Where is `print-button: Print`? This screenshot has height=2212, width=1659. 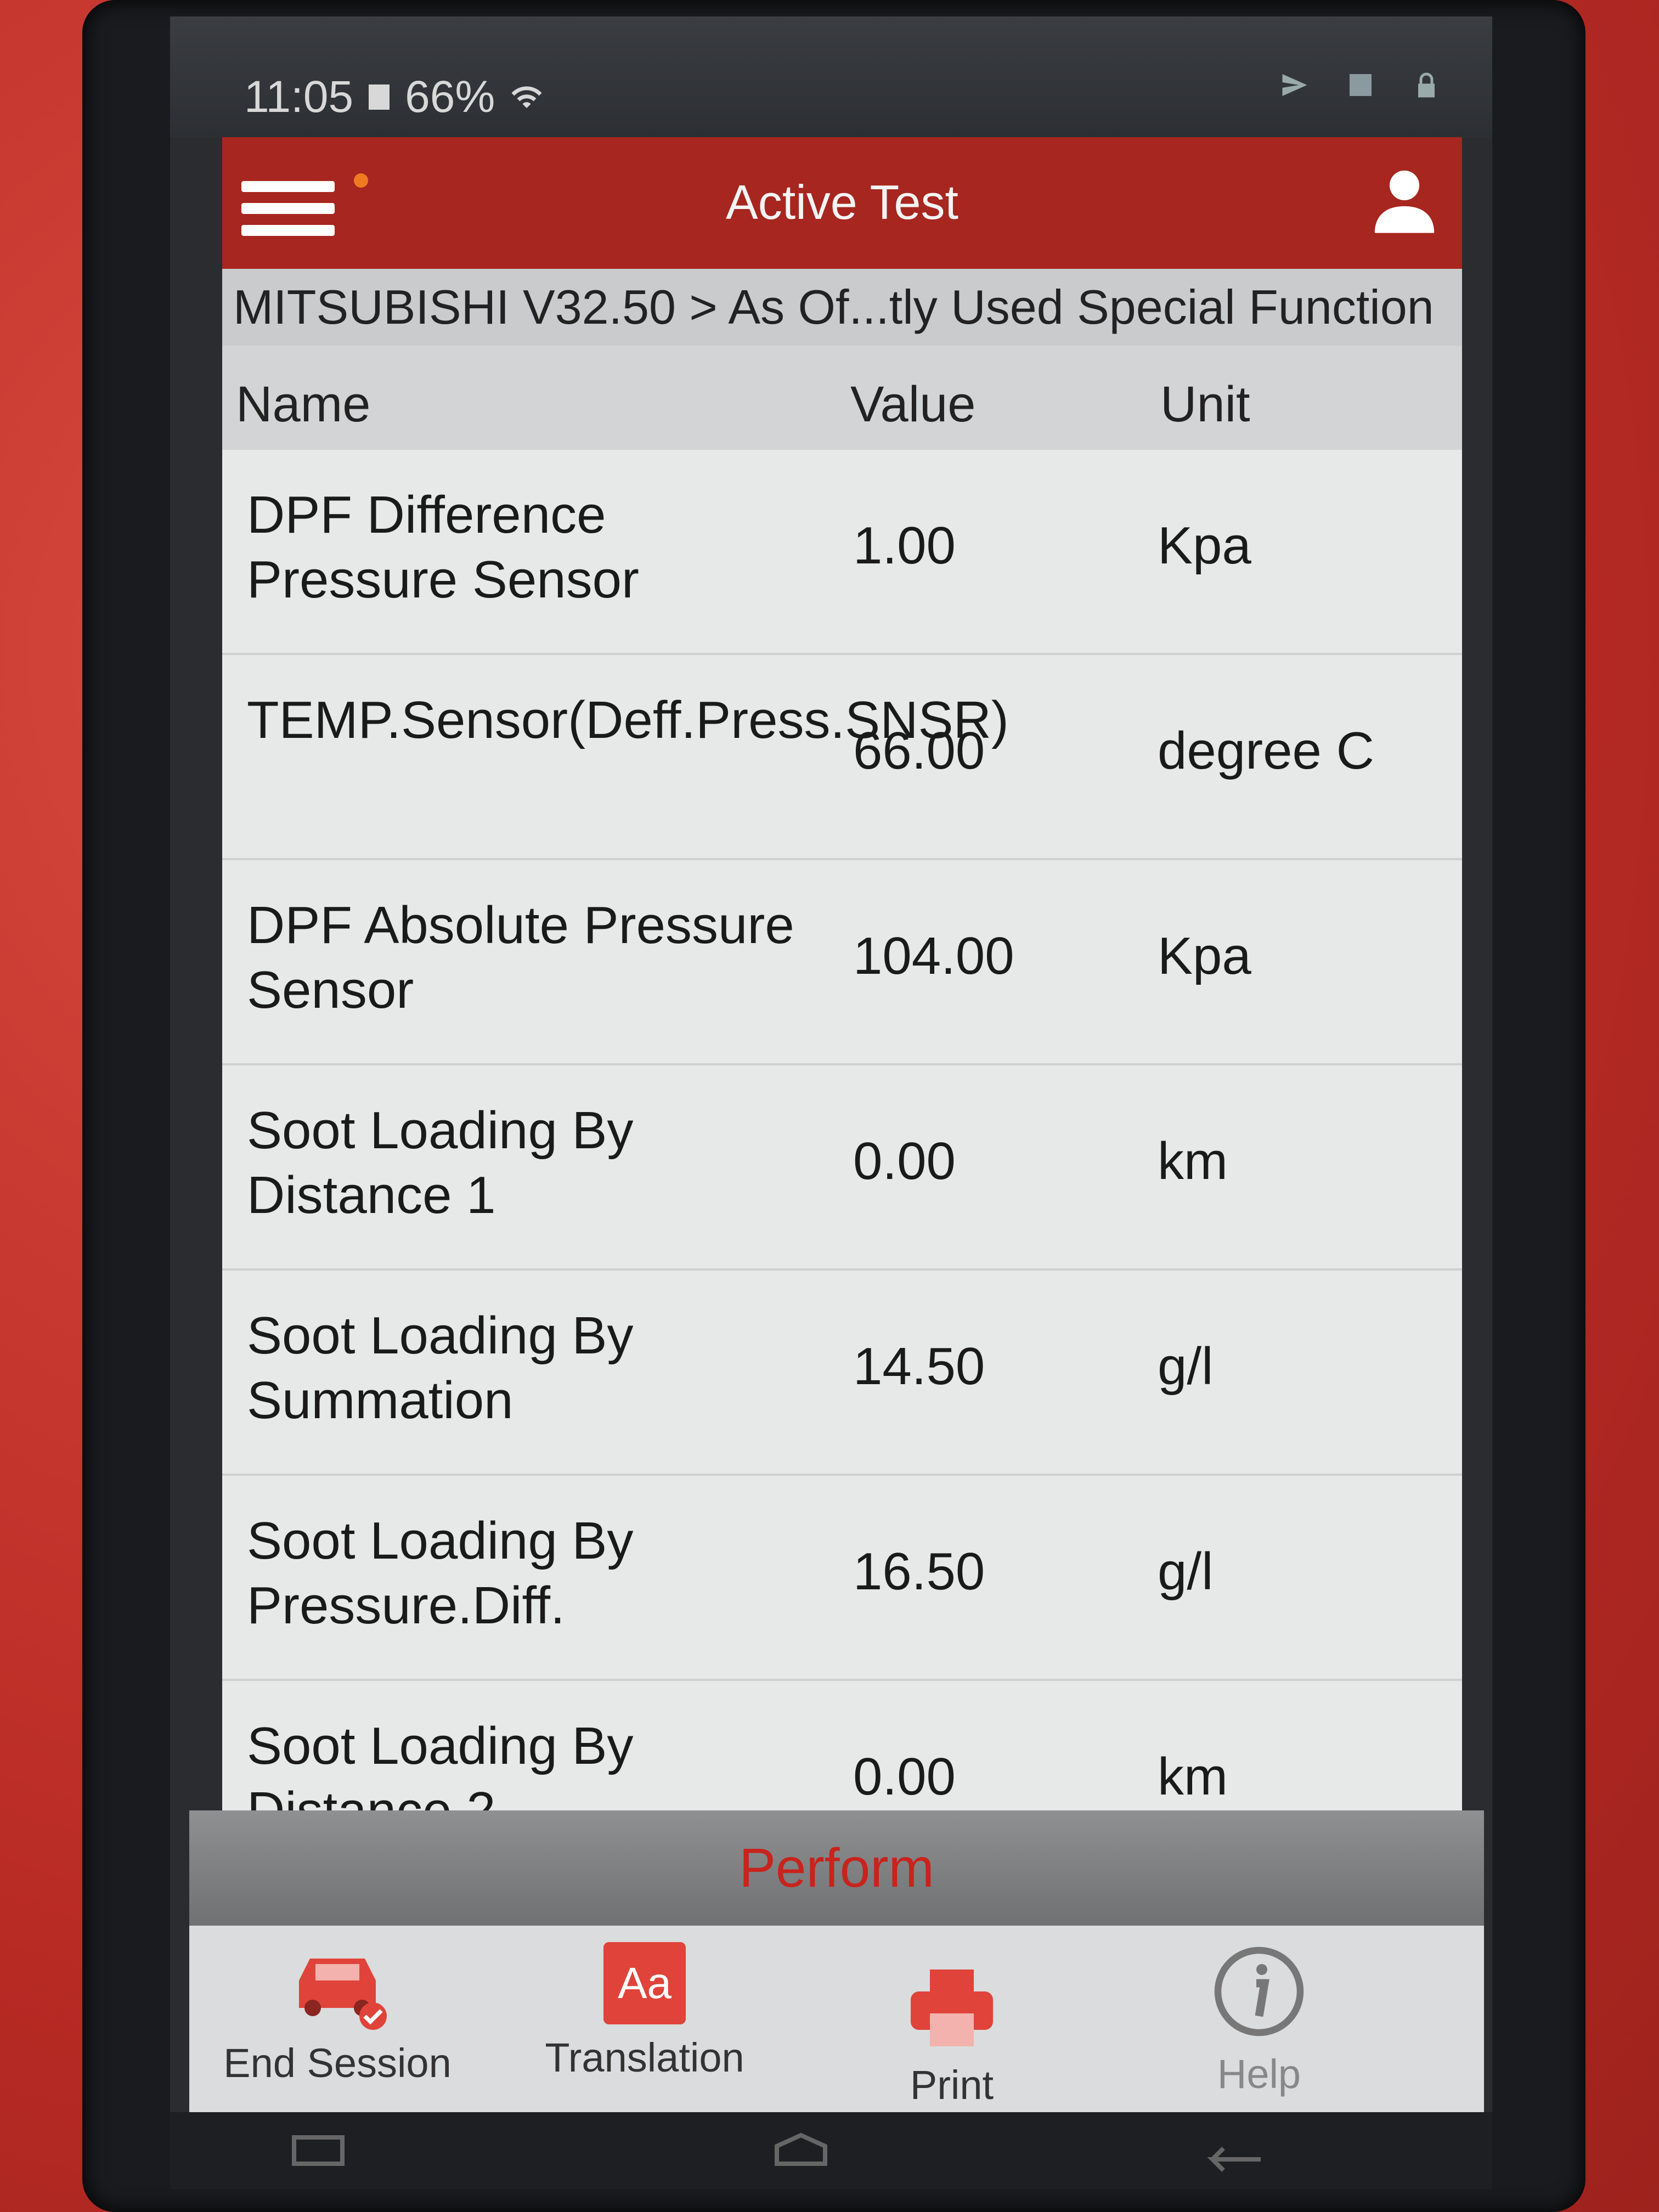
print-button: Print is located at coordinates (952, 2025).